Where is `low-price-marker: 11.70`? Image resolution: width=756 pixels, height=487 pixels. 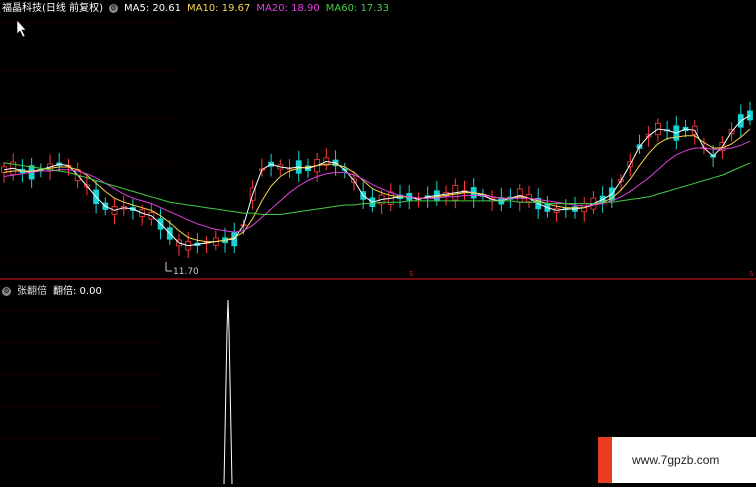
low-price-marker: 11.70 is located at coordinates (182, 269).